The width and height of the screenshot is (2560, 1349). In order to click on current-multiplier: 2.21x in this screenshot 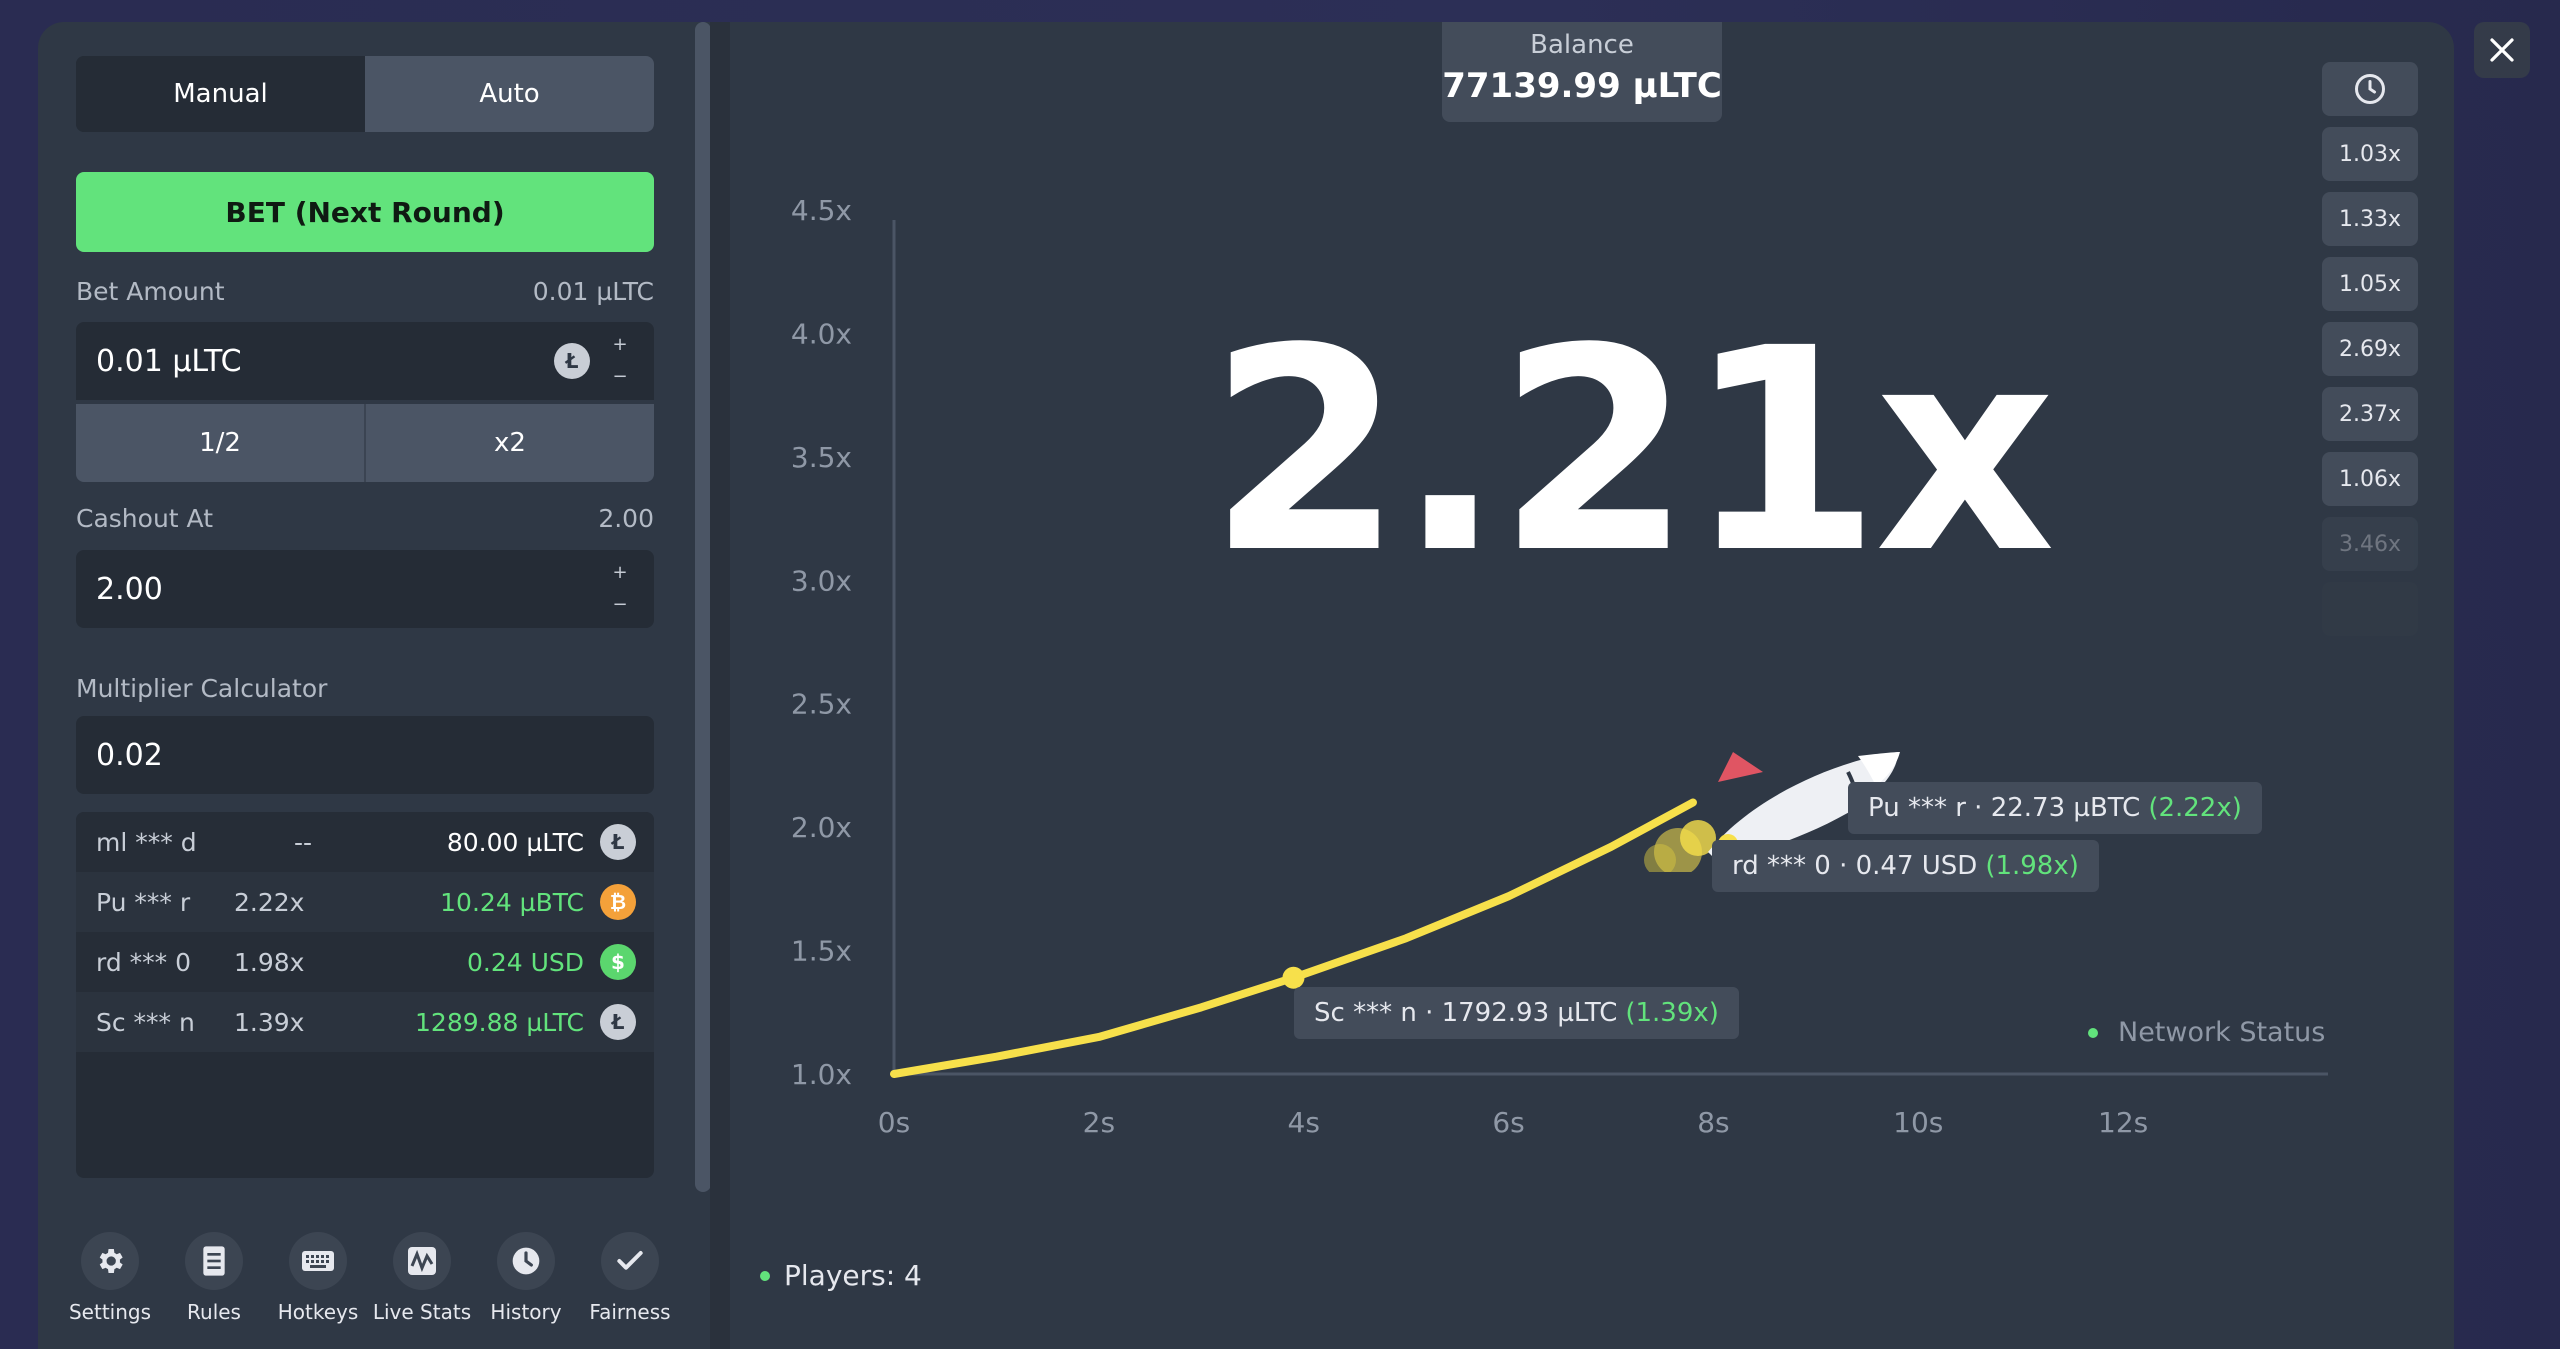, I will do `click(1631, 452)`.